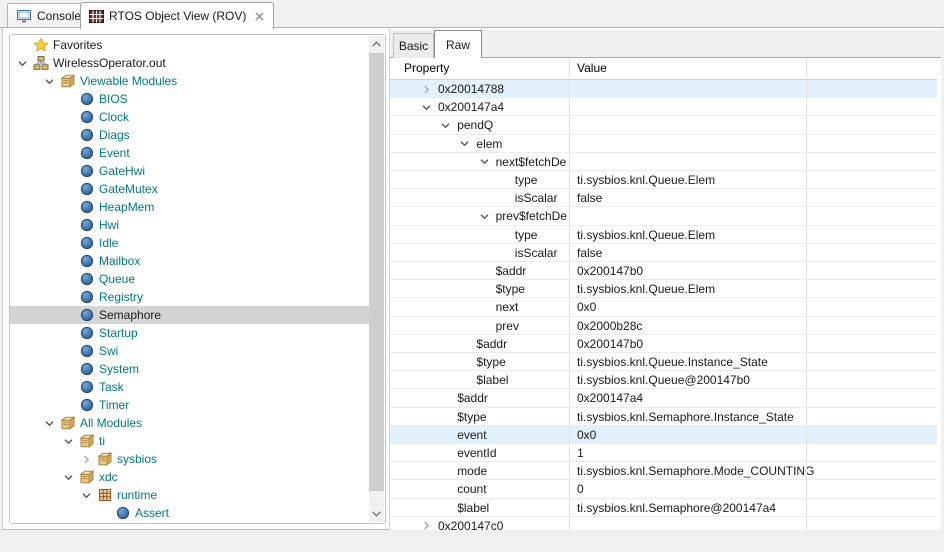 The image size is (944, 552). I want to click on package-icon, so click(105, 459).